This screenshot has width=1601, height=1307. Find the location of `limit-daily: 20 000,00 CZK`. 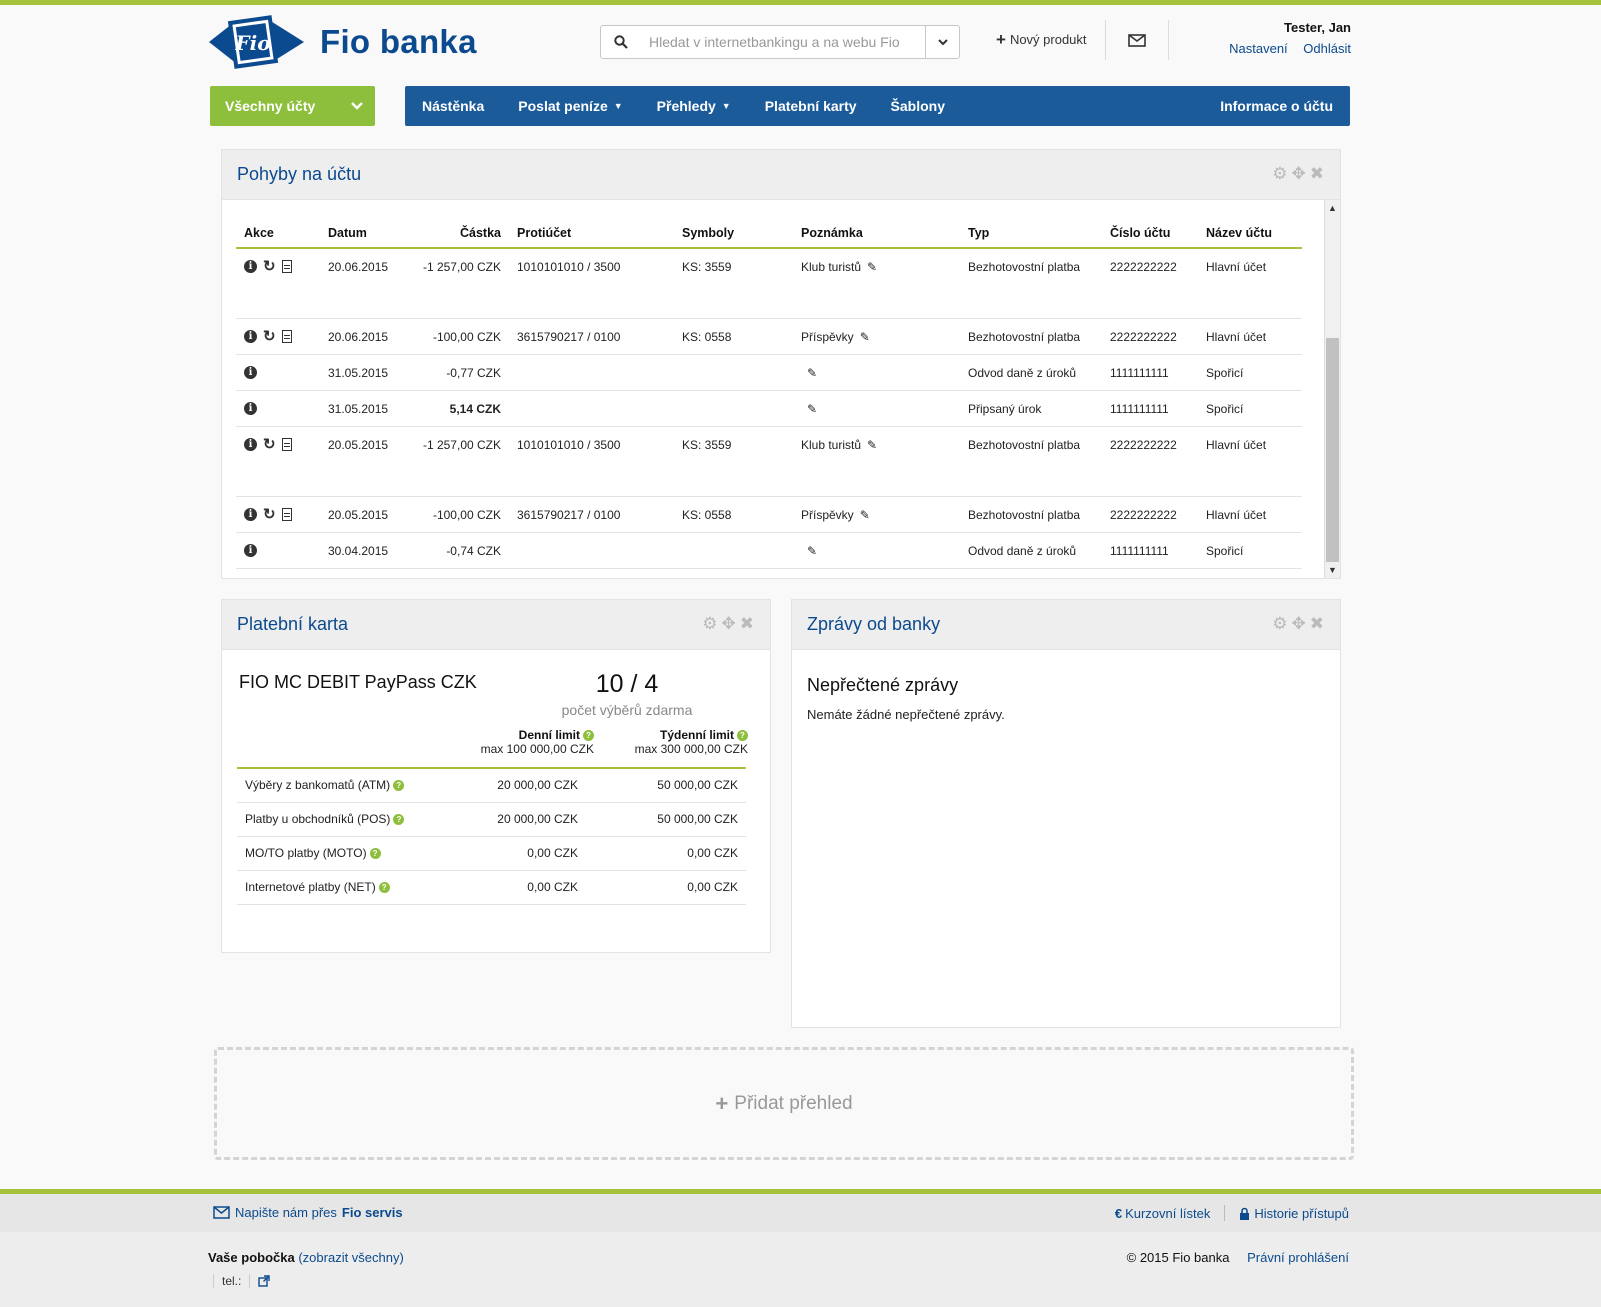

limit-daily: 20 000,00 CZK is located at coordinates (523, 785).